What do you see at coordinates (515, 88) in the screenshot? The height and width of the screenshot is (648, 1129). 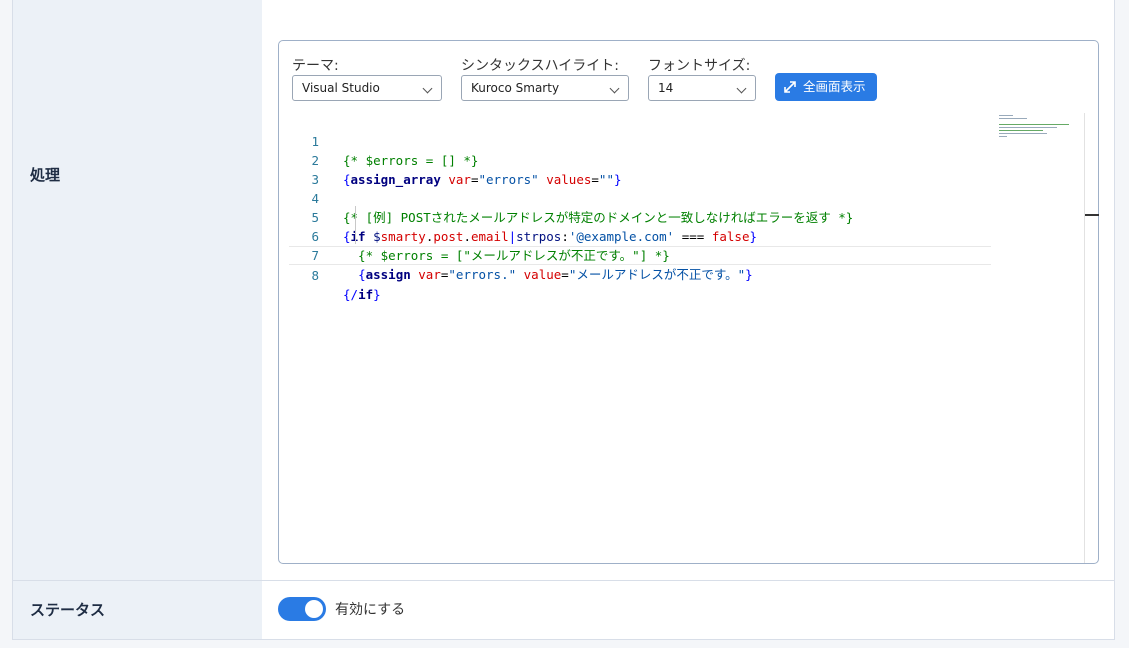 I see `syntax-select-value: Kuroco Smarty` at bounding box center [515, 88].